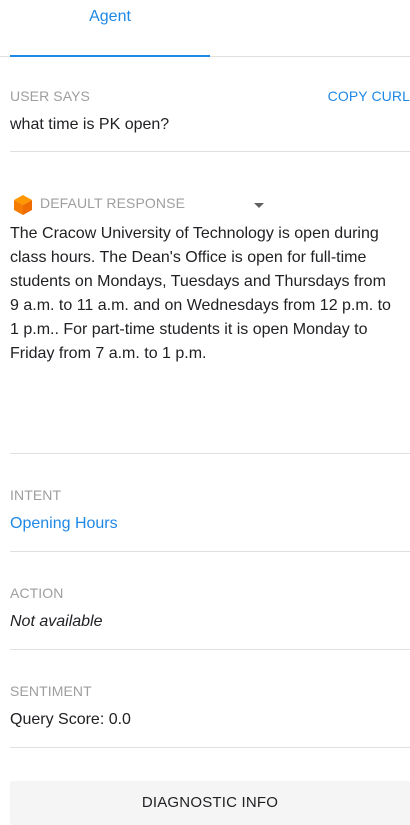 This screenshot has height=825, width=410. Describe the element at coordinates (110, 56) in the screenshot. I see `tab-active-indicator` at that location.